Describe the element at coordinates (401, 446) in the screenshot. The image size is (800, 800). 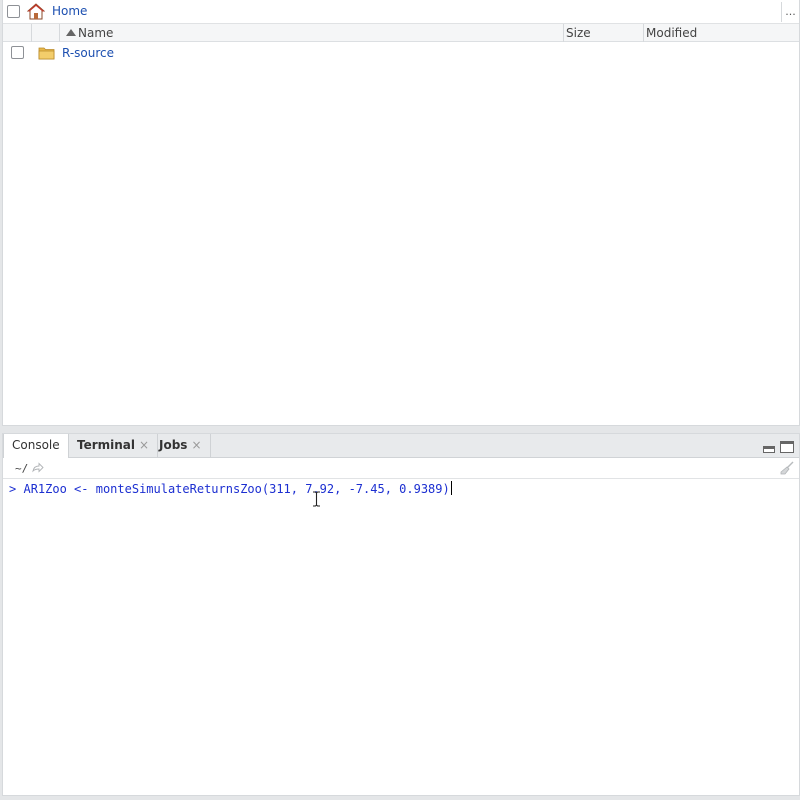
I see `console-tab-bar: Console Terminal × Jobs ×` at that location.